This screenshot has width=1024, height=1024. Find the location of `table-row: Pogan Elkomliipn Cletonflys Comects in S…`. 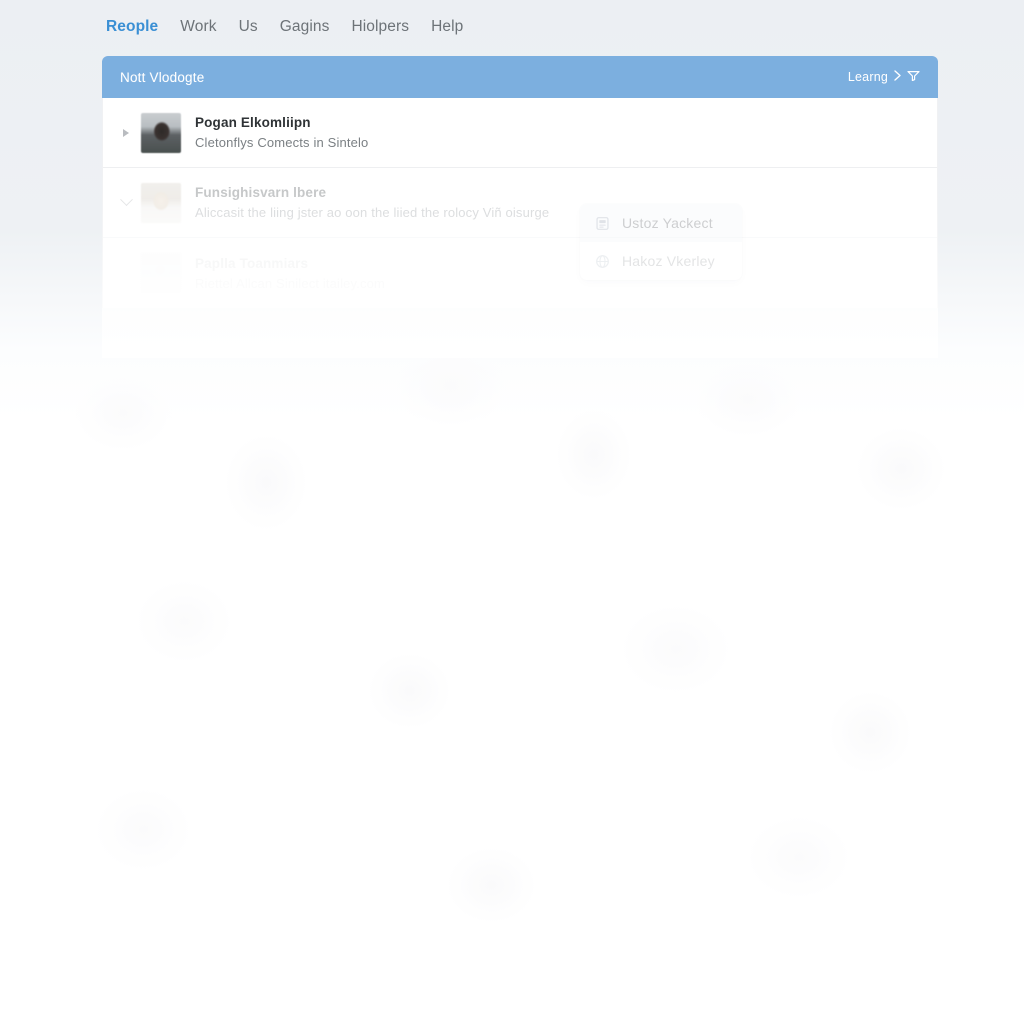

table-row: Pogan Elkomliipn Cletonflys Comects in S… is located at coordinates (520, 133).